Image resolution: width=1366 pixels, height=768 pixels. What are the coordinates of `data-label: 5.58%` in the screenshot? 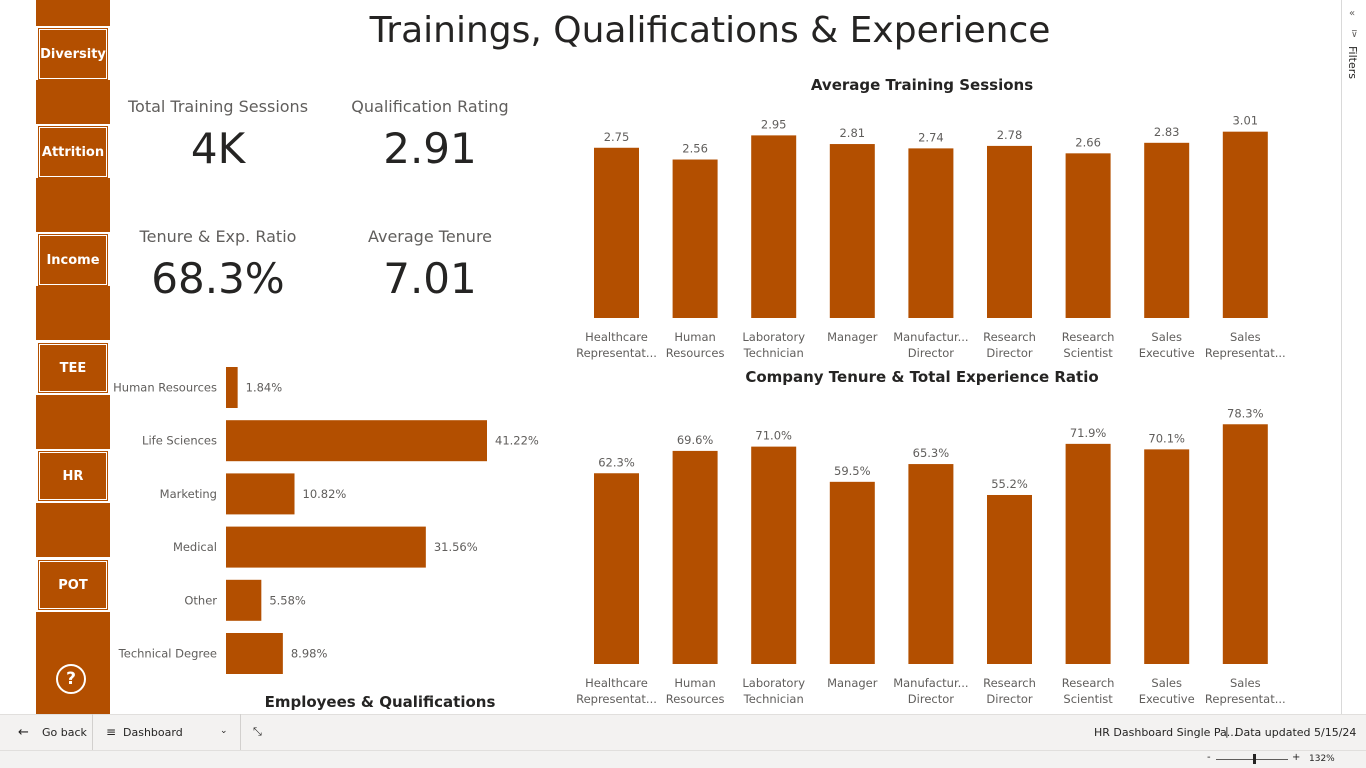 It's located at (287, 600).